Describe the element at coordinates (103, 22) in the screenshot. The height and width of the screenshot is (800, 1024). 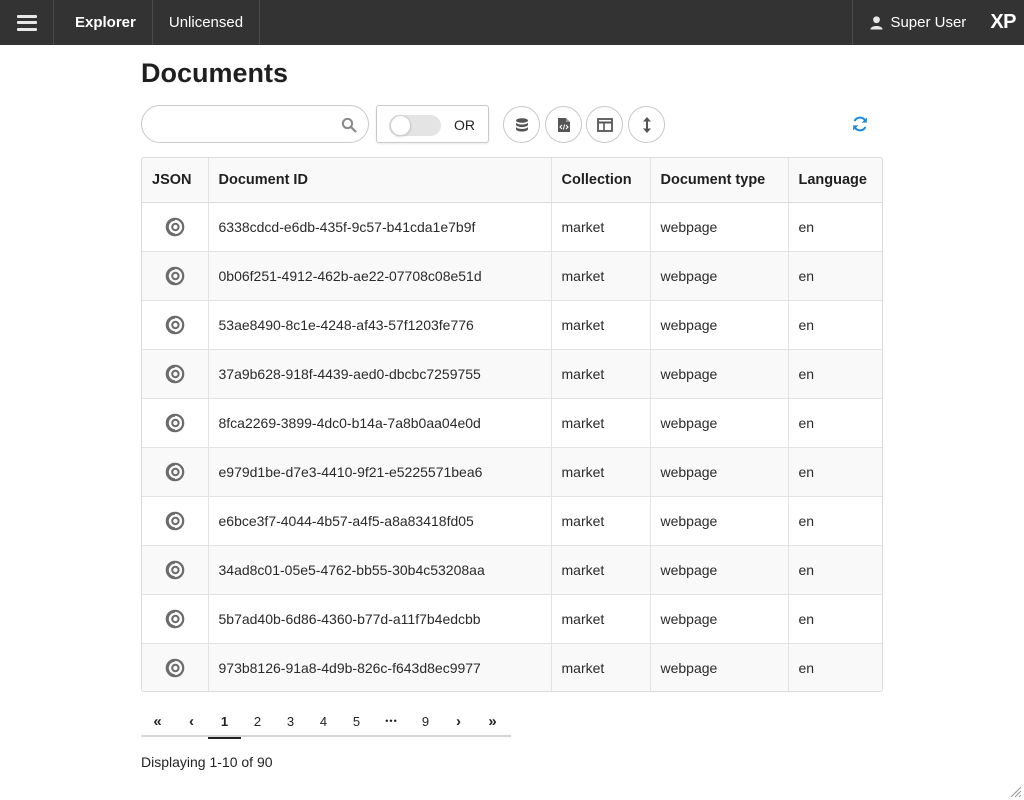
I see `app-name: Explorer` at that location.